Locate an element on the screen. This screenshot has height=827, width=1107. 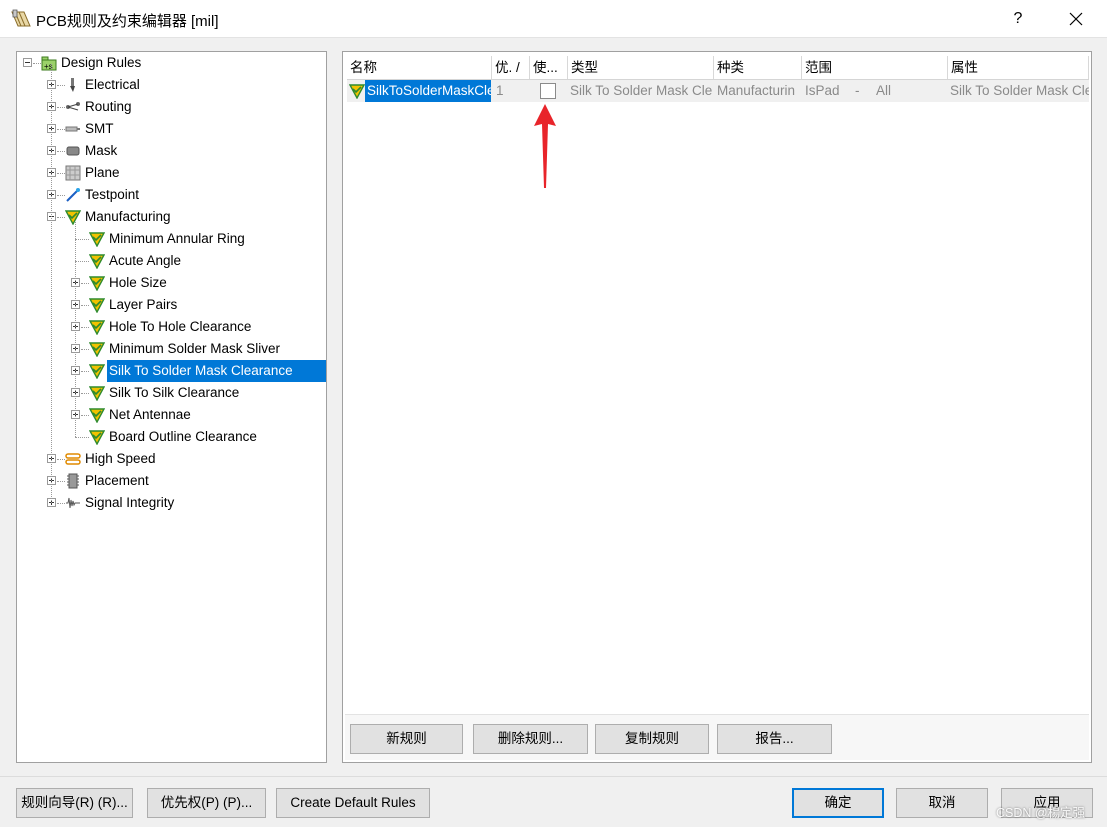
column-header-scope: 范围 is located at coordinates (875, 67).